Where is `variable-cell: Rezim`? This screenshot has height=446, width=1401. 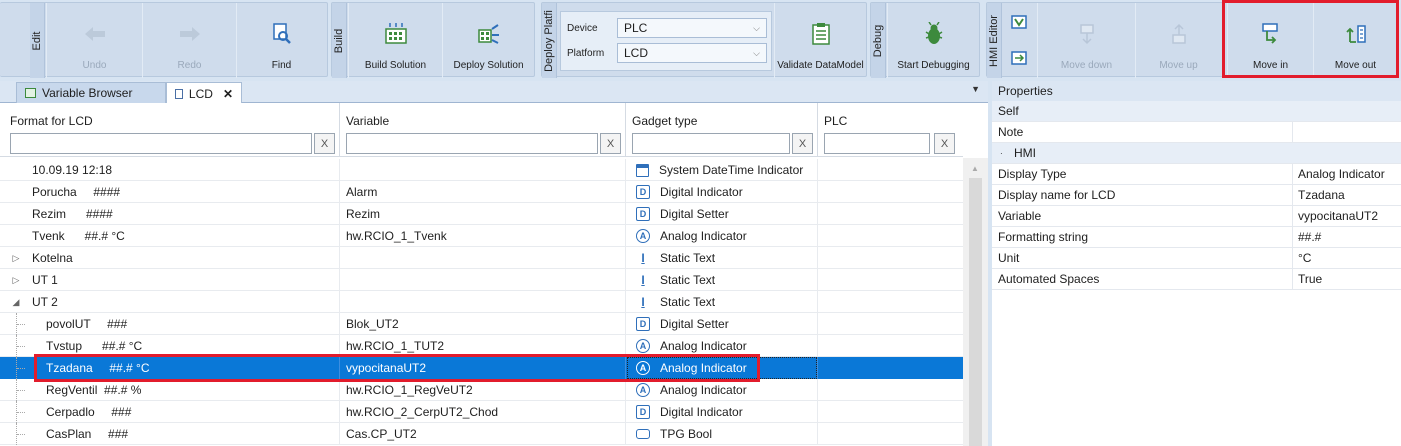
variable-cell: Rezim is located at coordinates (483, 214).